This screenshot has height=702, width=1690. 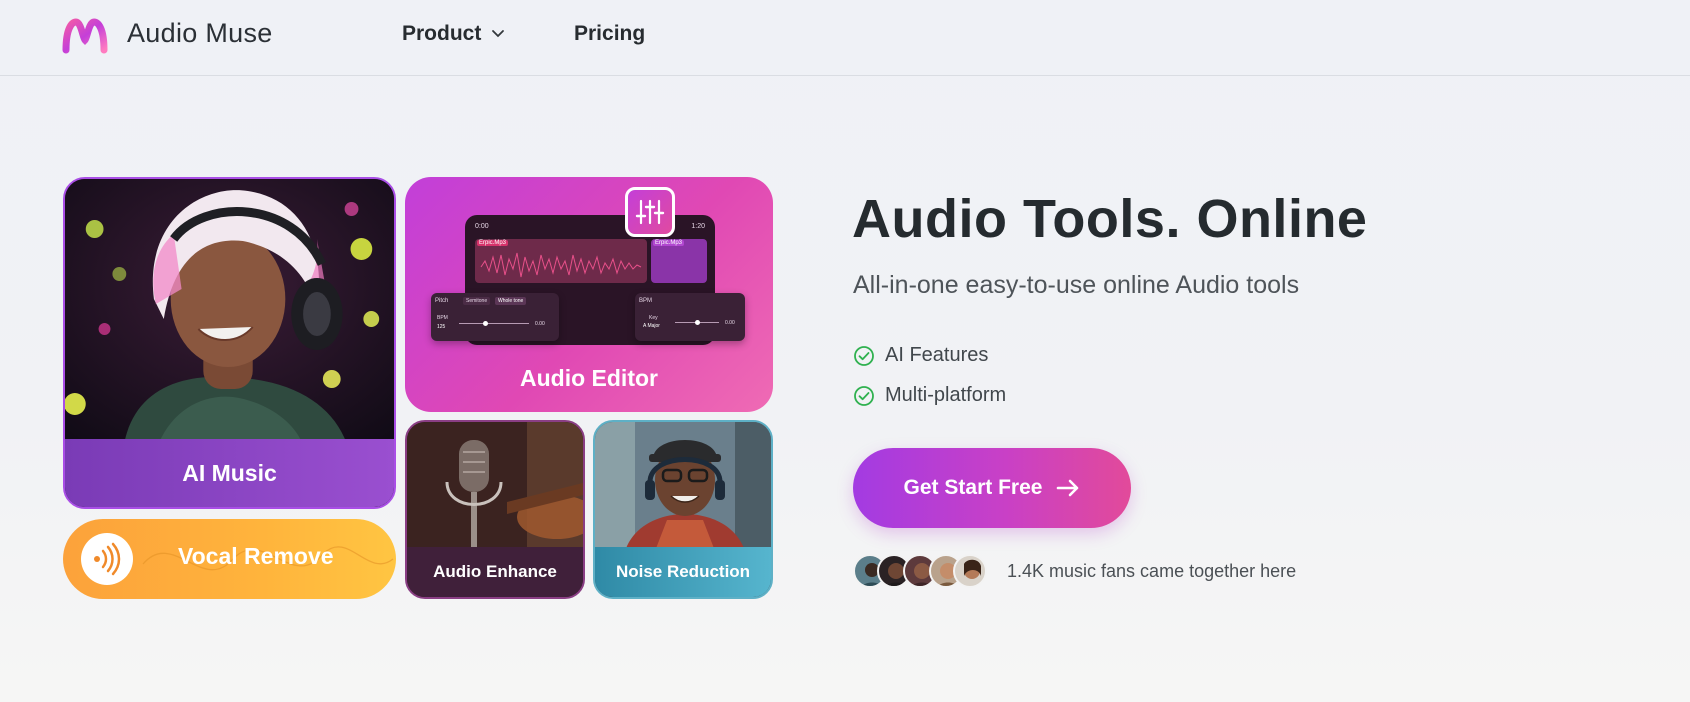 I want to click on nav-product-label: Product, so click(x=442, y=33).